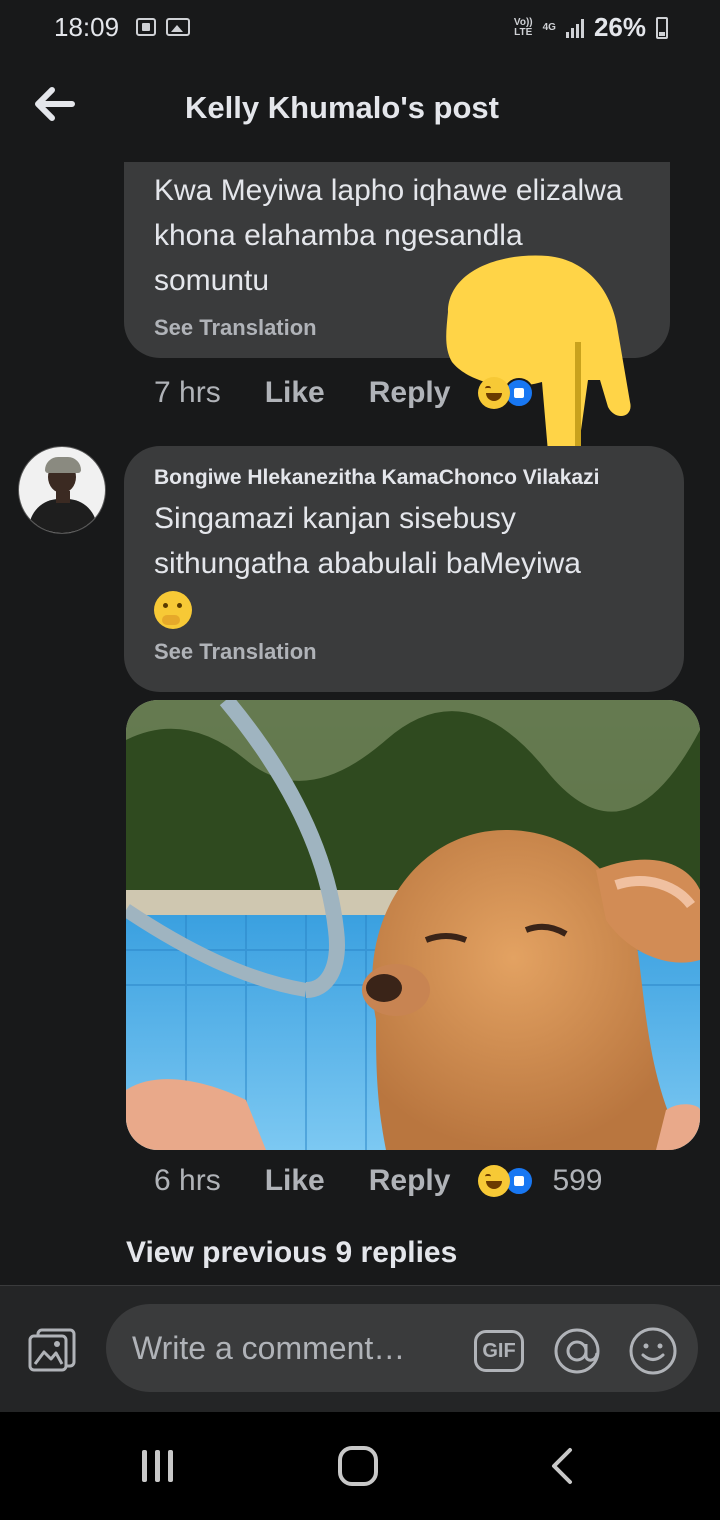 This screenshot has width=720, height=1520. I want to click on haha-reaction-icon, so click(494, 1181).